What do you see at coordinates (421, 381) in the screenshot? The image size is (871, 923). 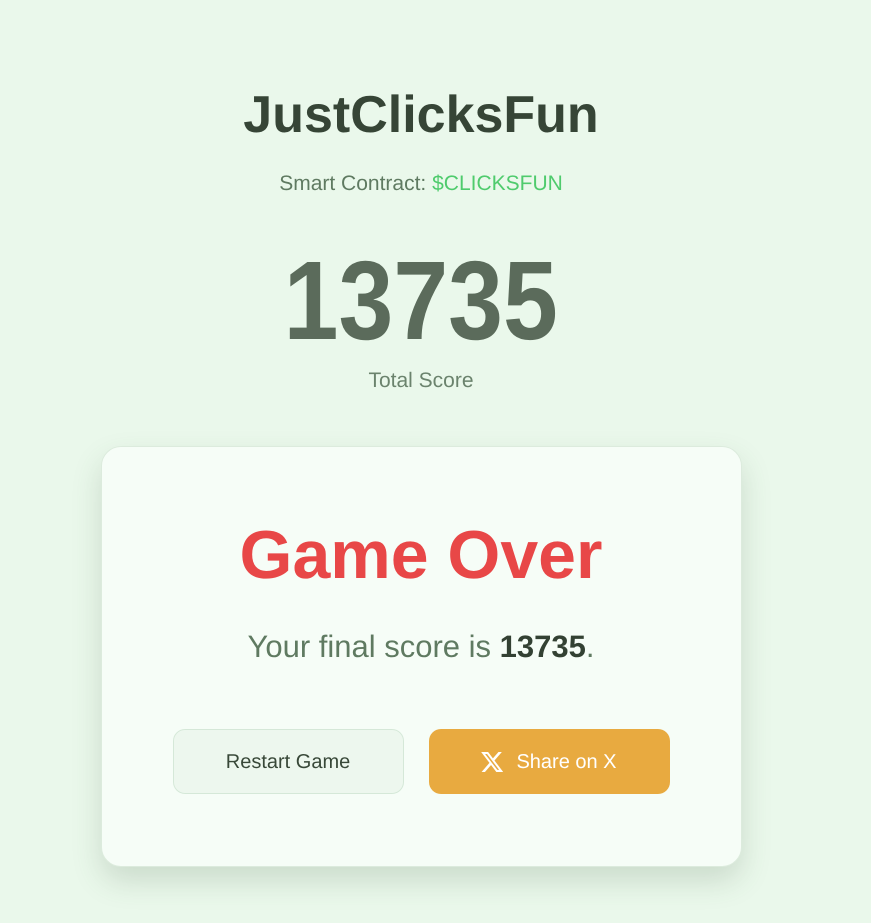 I see `total-score-label: Total Score` at bounding box center [421, 381].